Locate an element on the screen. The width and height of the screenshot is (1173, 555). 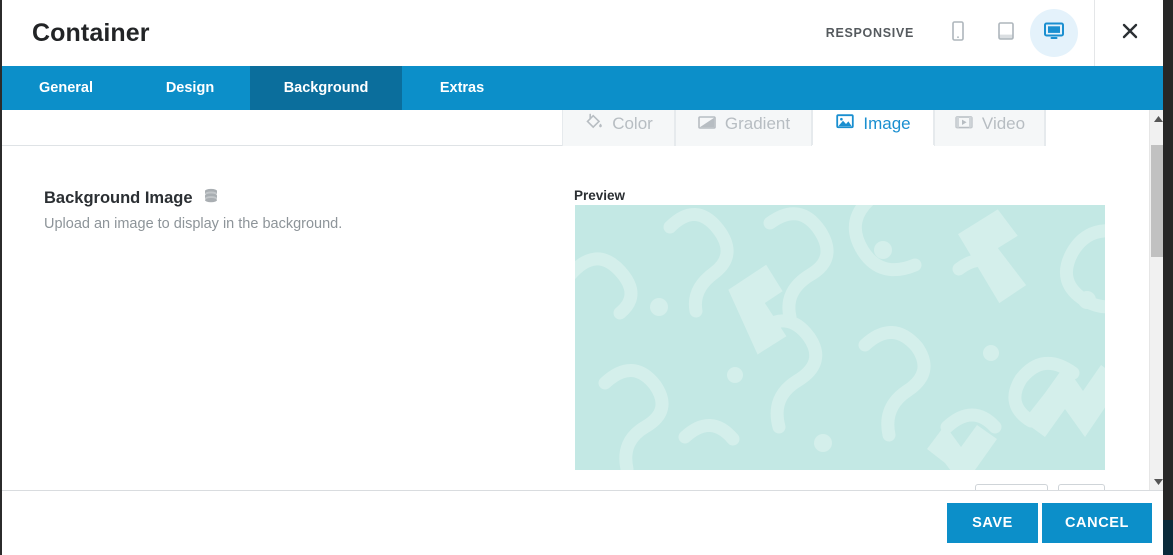
tab-general: General is located at coordinates (66, 88).